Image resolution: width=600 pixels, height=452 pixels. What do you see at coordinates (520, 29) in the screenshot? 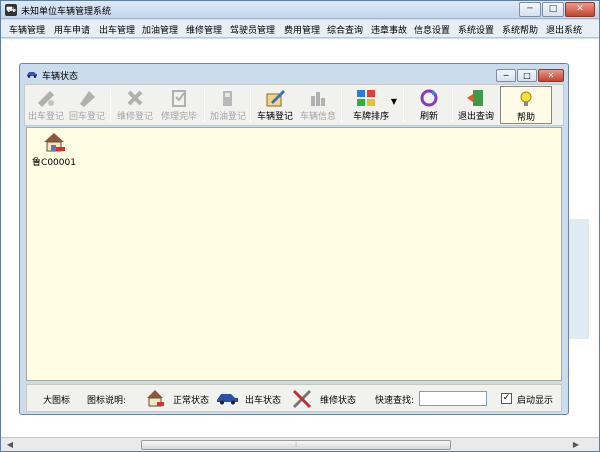
I see `menu-help: 系统帮助` at bounding box center [520, 29].